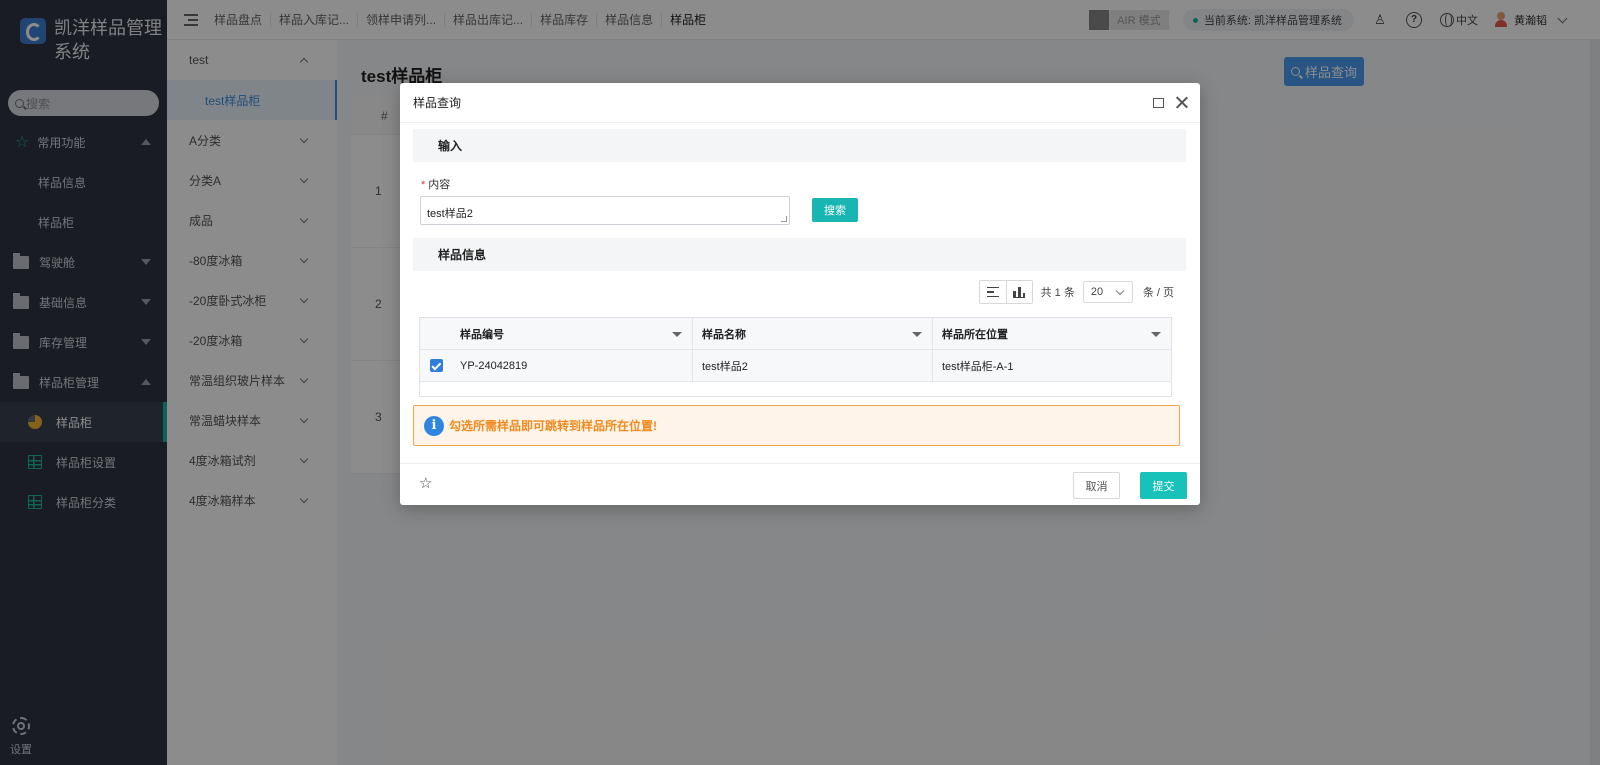  Describe the element at coordinates (1076, 292) in the screenshot. I see `grid-toolbar: 共 1 条 20 条 / 页` at that location.